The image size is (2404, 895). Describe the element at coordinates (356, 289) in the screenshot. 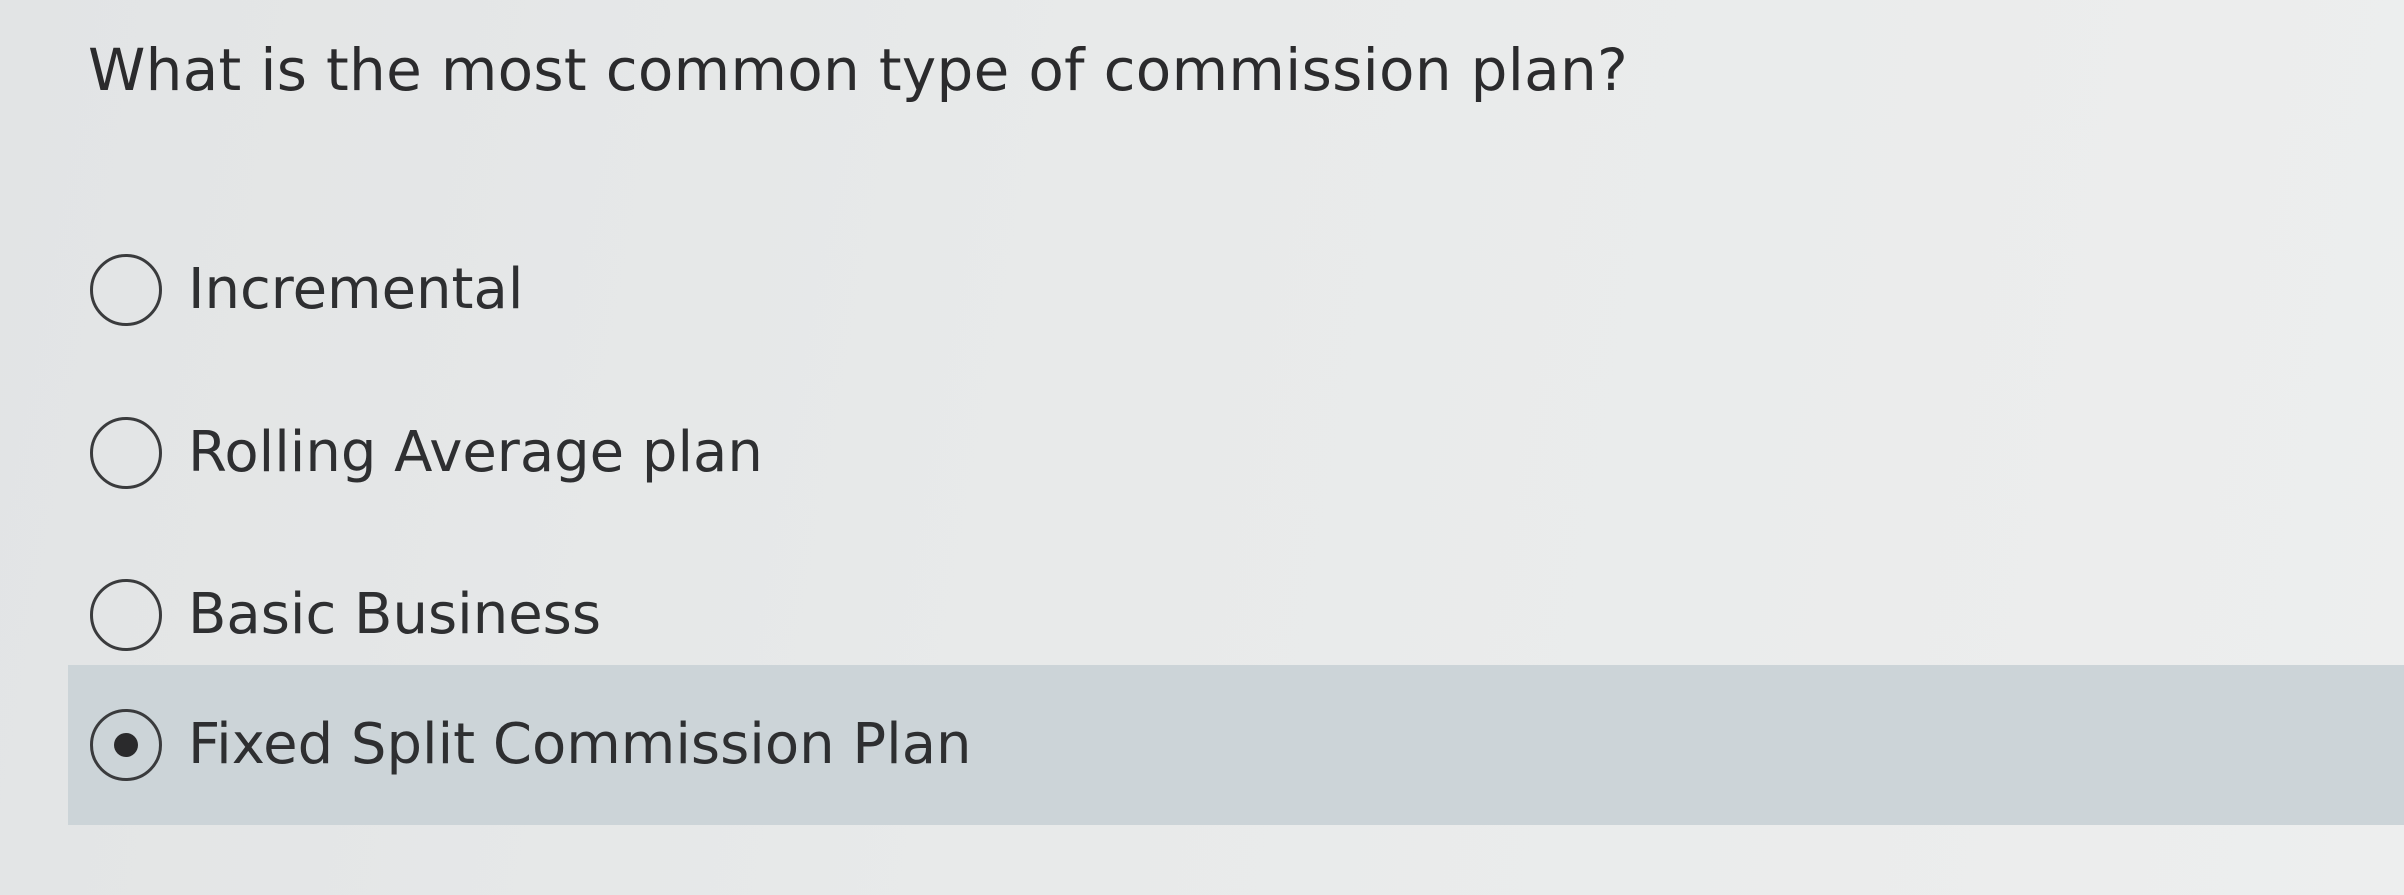

I see `option-label: Incremental` at that location.